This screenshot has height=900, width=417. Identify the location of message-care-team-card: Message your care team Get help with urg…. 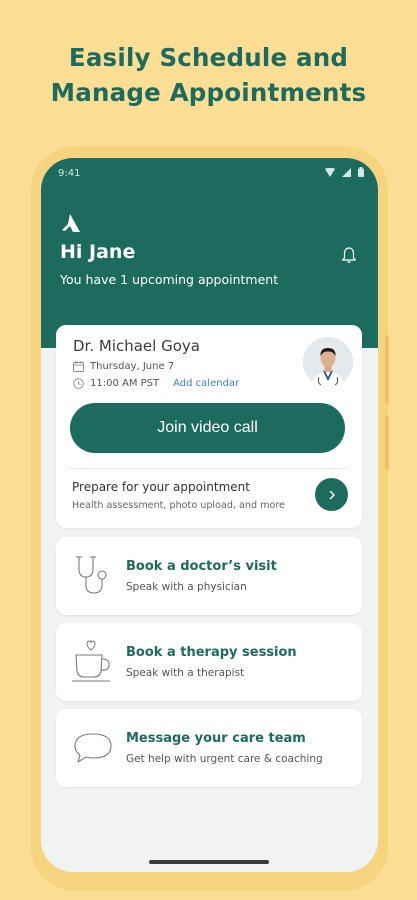
(209, 748).